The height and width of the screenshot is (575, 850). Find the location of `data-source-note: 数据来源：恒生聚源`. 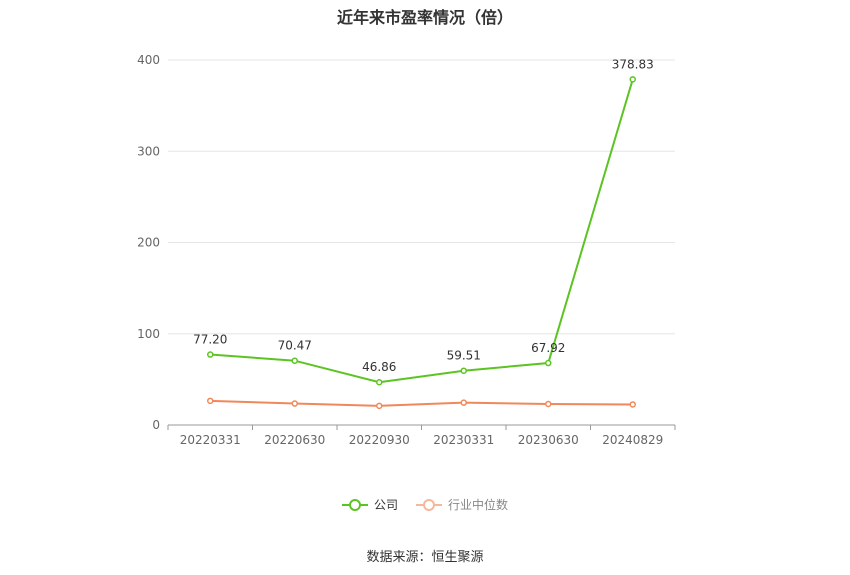

data-source-note: 数据来源：恒生聚源 is located at coordinates (425, 557).